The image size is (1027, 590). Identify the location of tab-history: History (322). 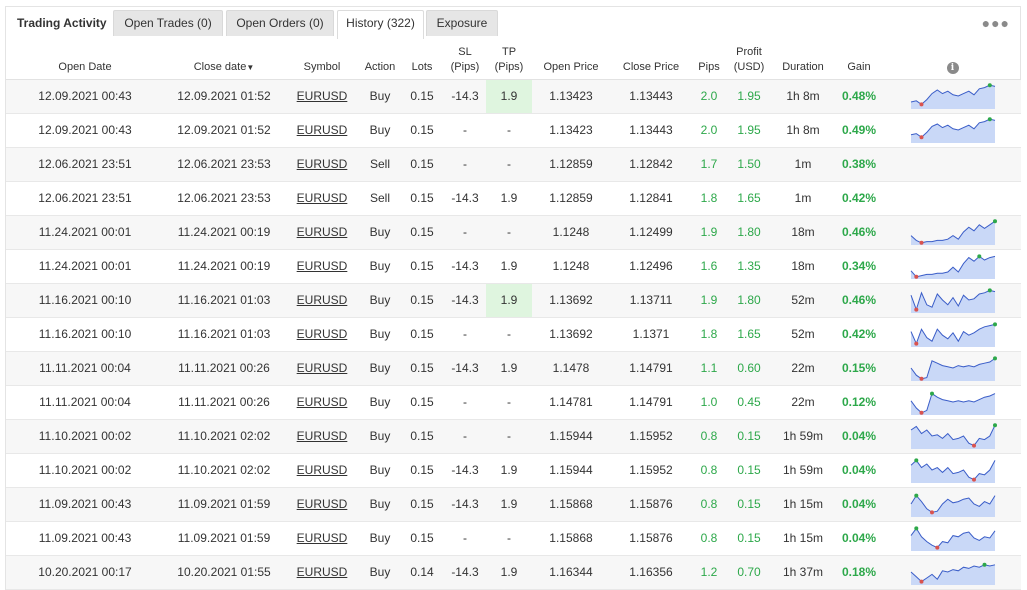
(380, 24).